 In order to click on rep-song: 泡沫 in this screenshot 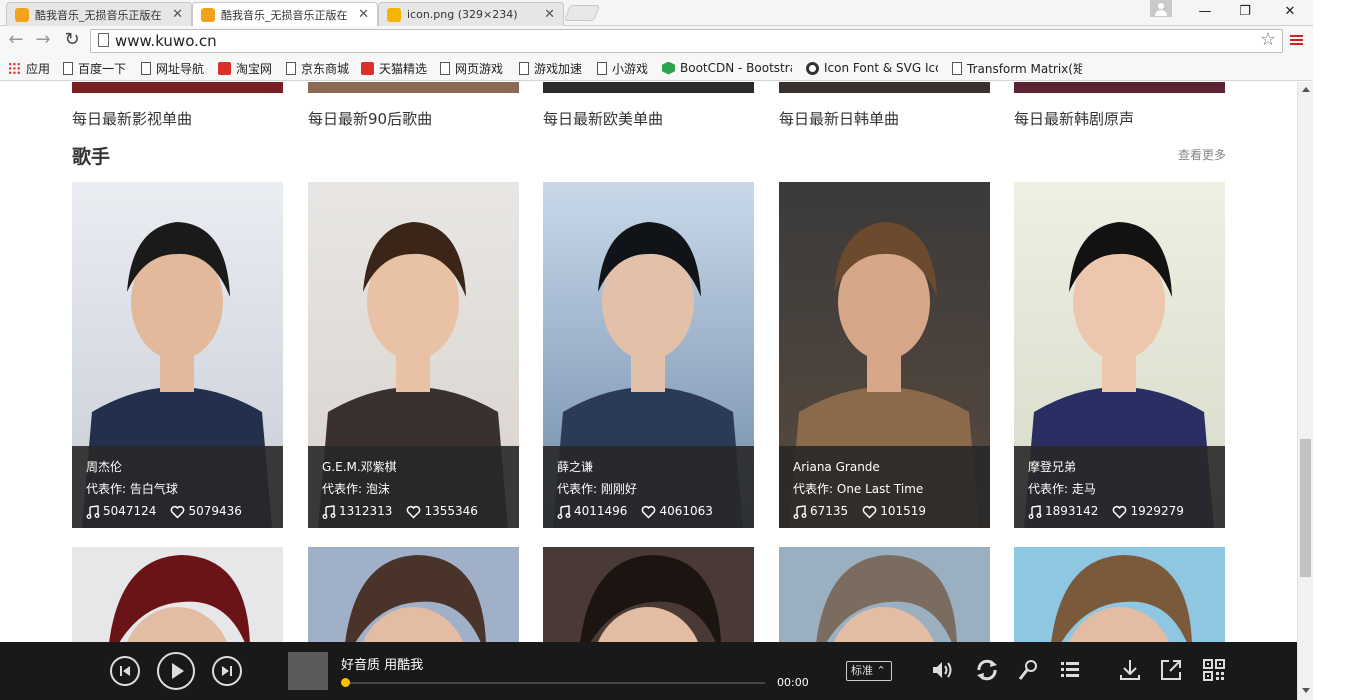, I will do `click(378, 489)`.